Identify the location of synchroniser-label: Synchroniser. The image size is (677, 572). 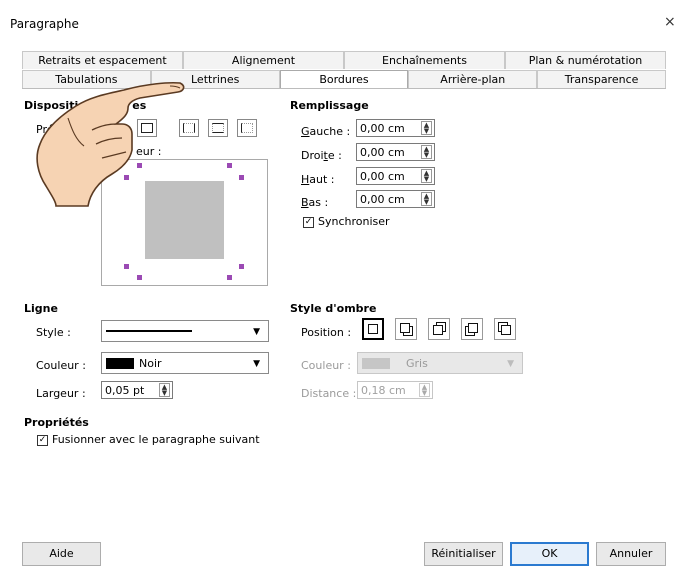
(354, 221).